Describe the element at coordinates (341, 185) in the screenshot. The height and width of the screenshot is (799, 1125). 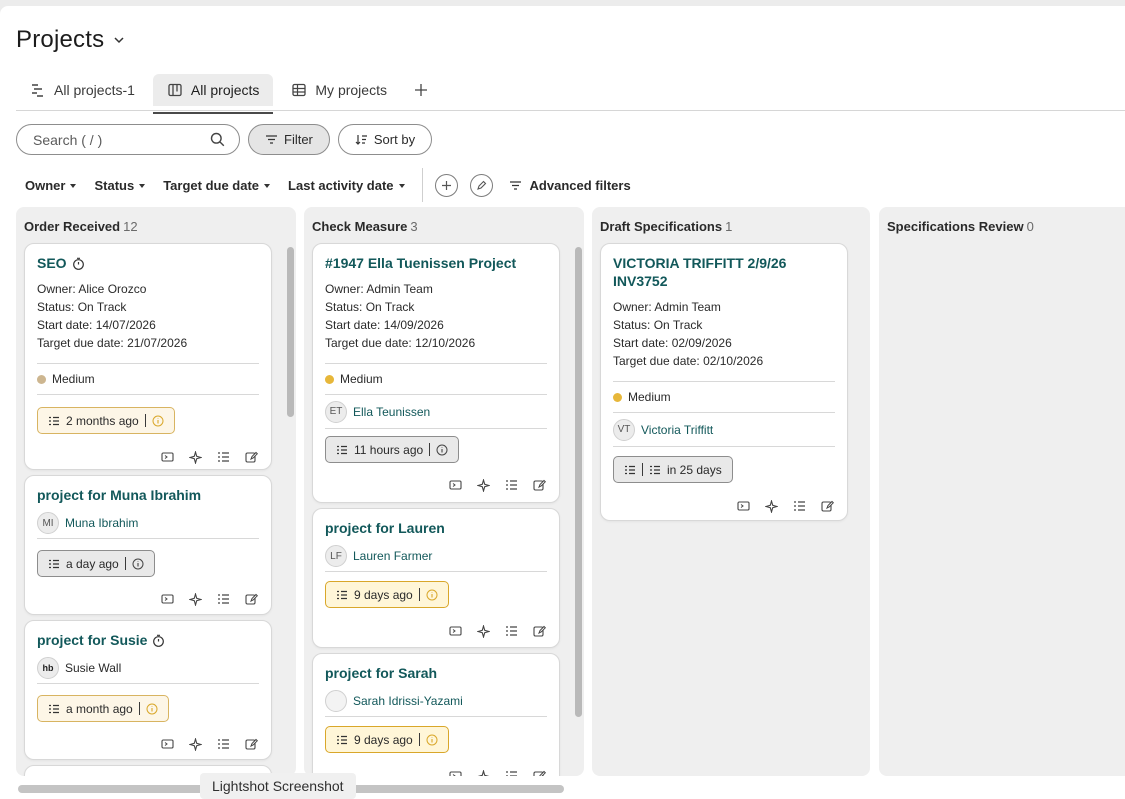
I see `last-activity-filter-label: Last activity date` at that location.